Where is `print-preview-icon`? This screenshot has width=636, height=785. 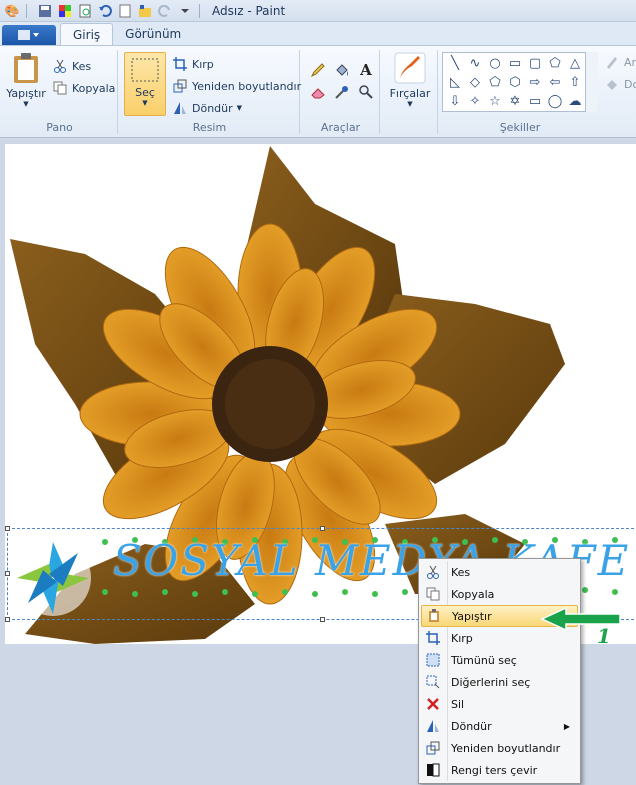 print-preview-icon is located at coordinates (85, 11).